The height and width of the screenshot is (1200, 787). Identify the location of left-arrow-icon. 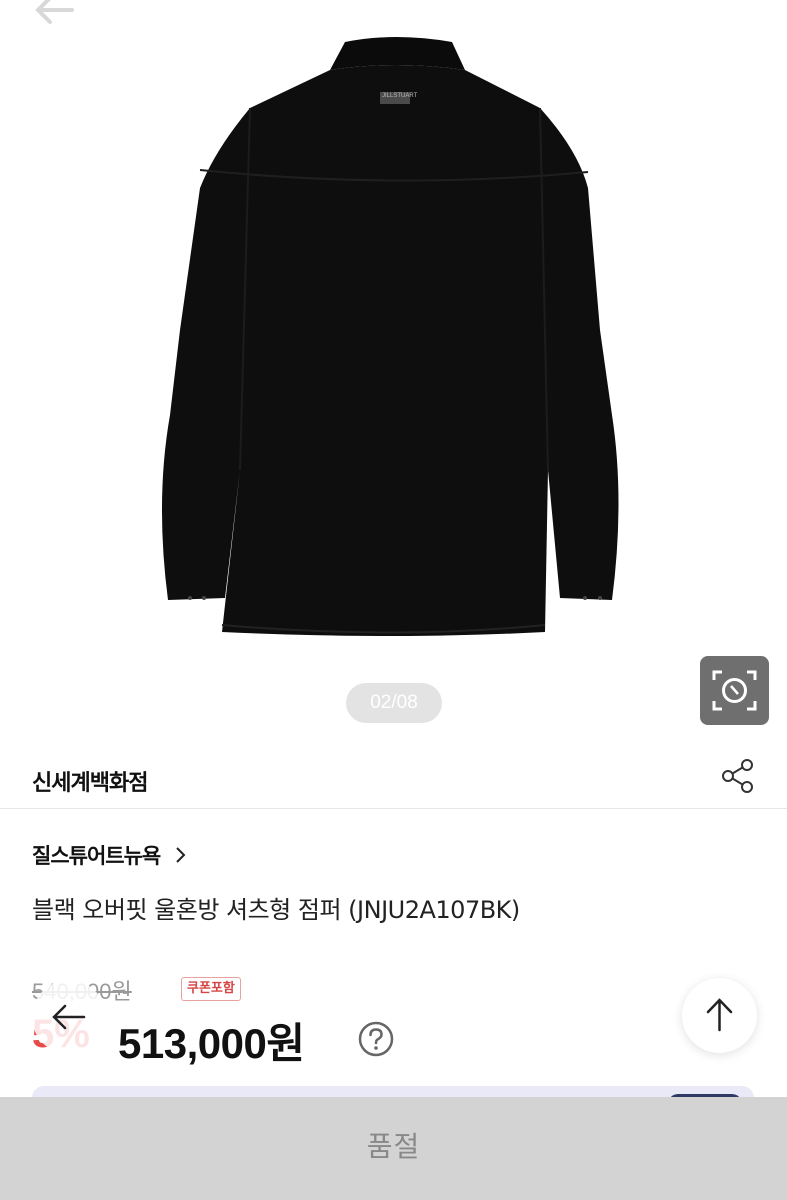
(69, 1017).